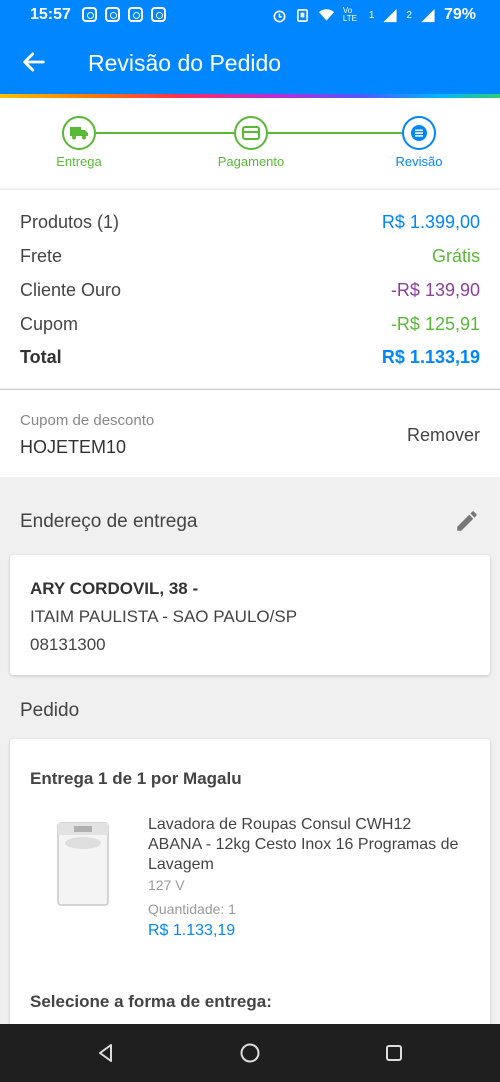 This screenshot has width=500, height=1082. What do you see at coordinates (326, 15) in the screenshot?
I see `wifi-icon` at bounding box center [326, 15].